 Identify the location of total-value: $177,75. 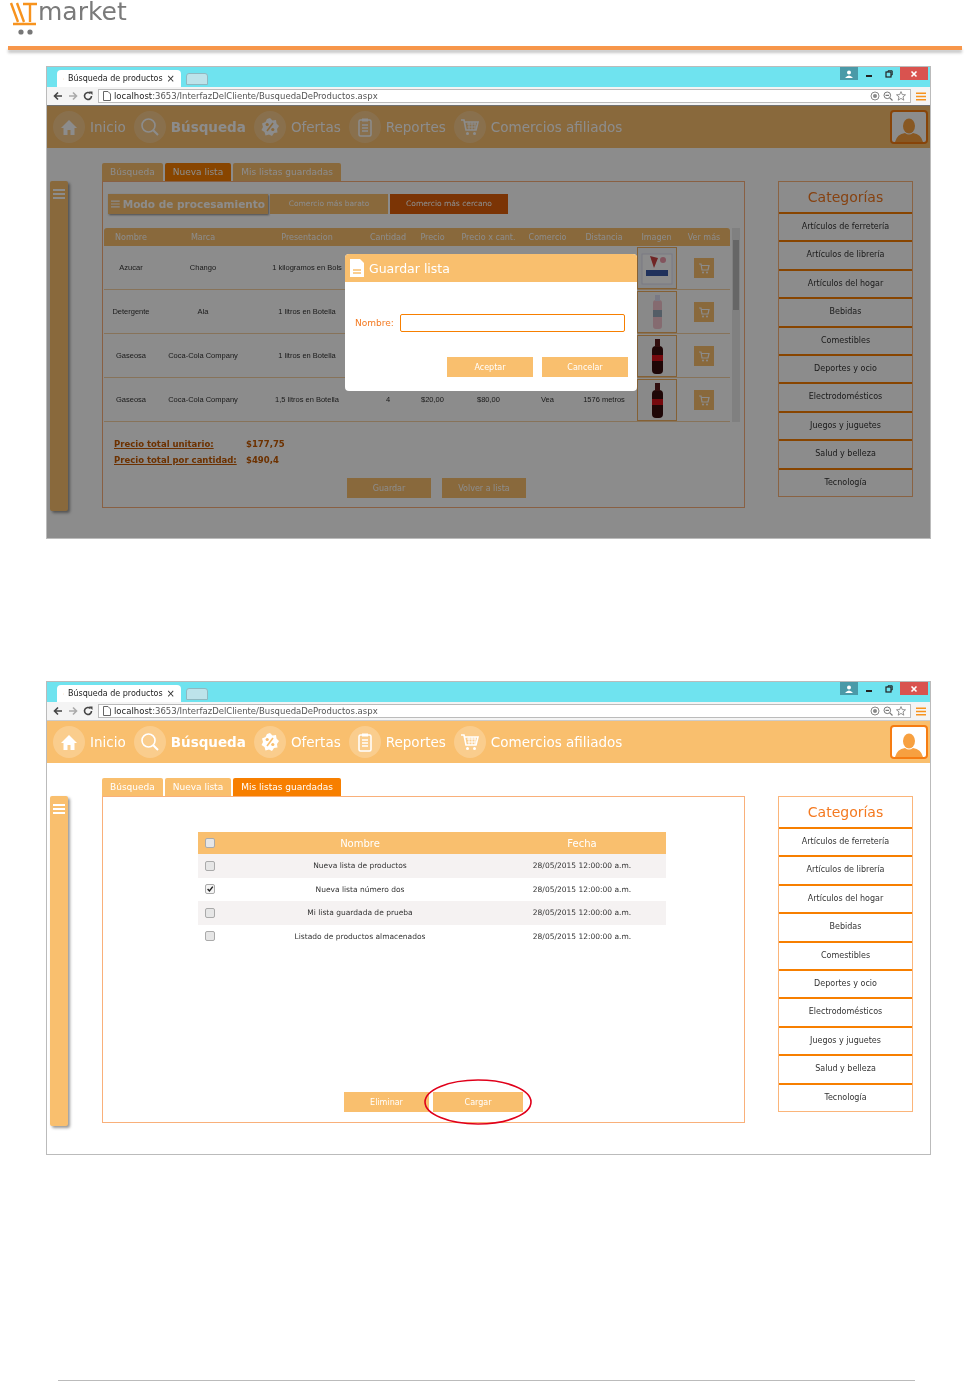
(265, 444).